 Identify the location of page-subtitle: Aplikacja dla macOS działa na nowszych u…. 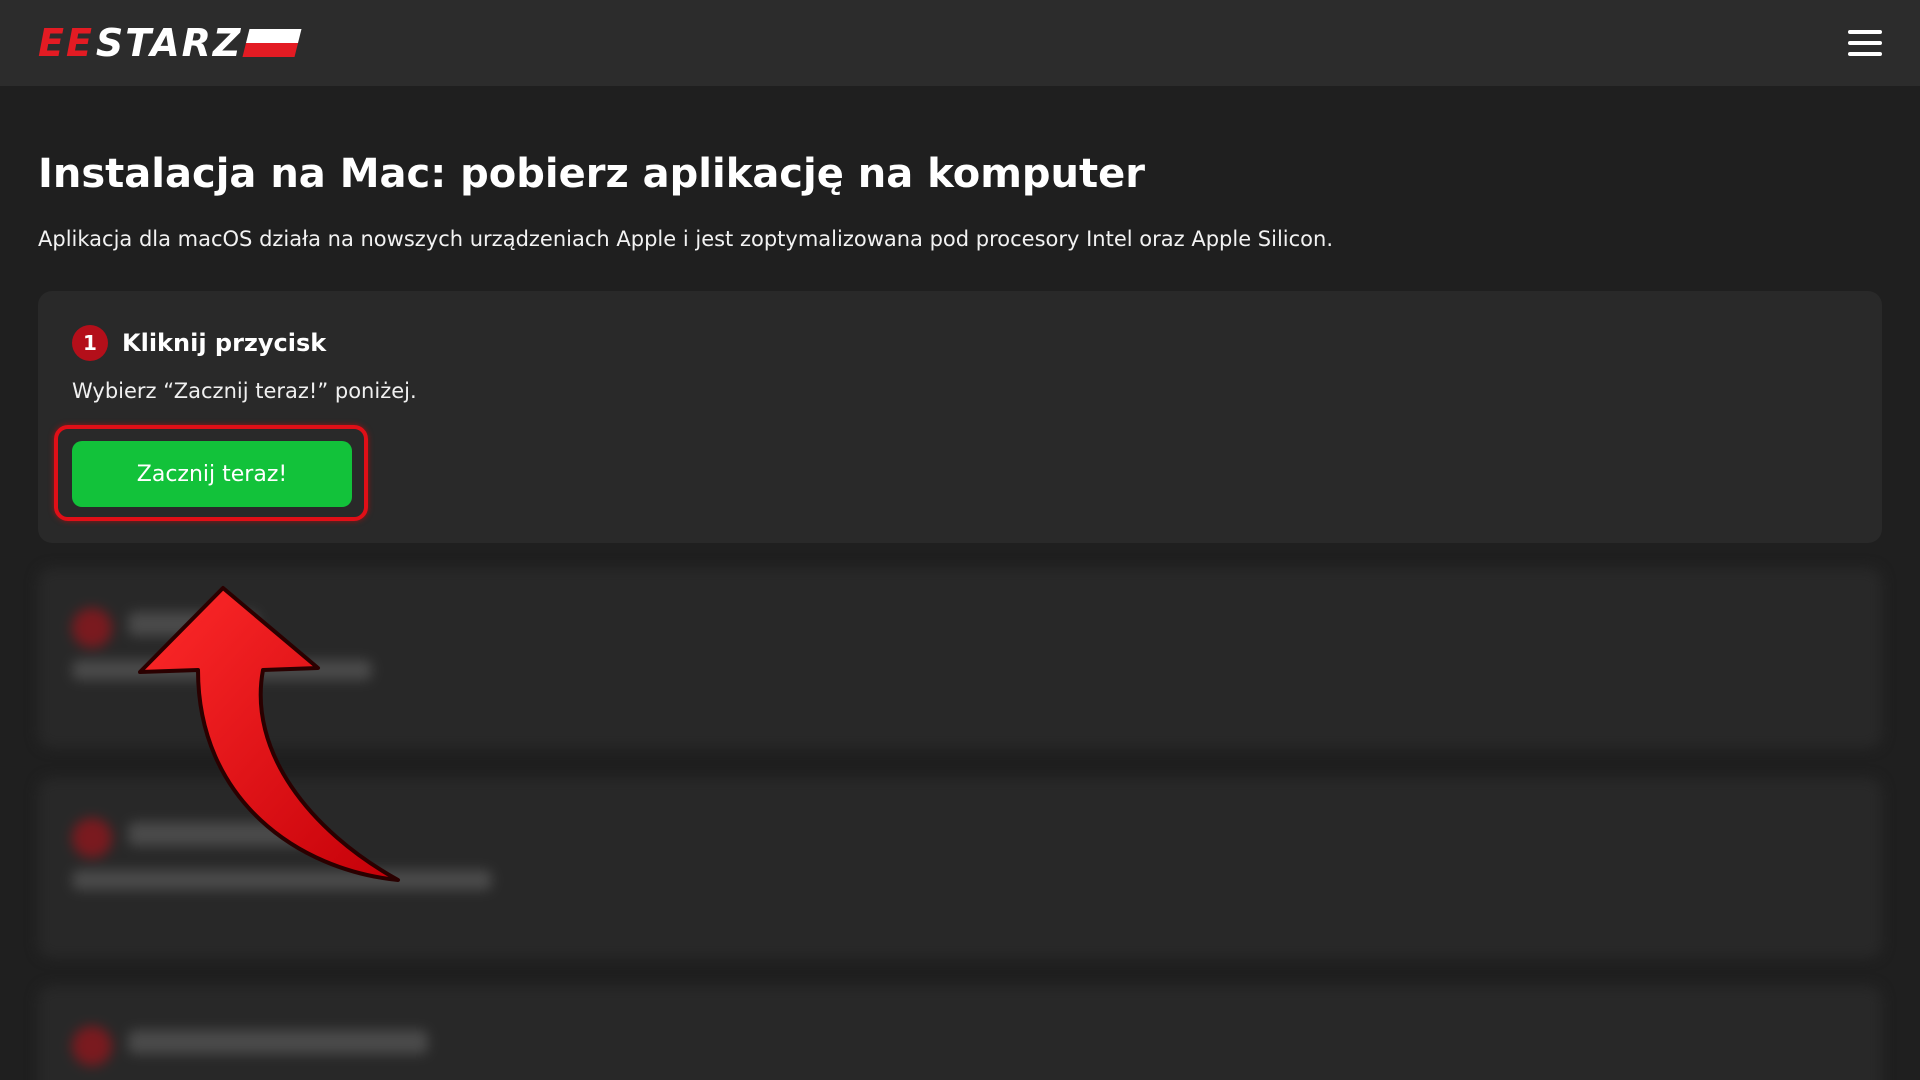
(685, 239).